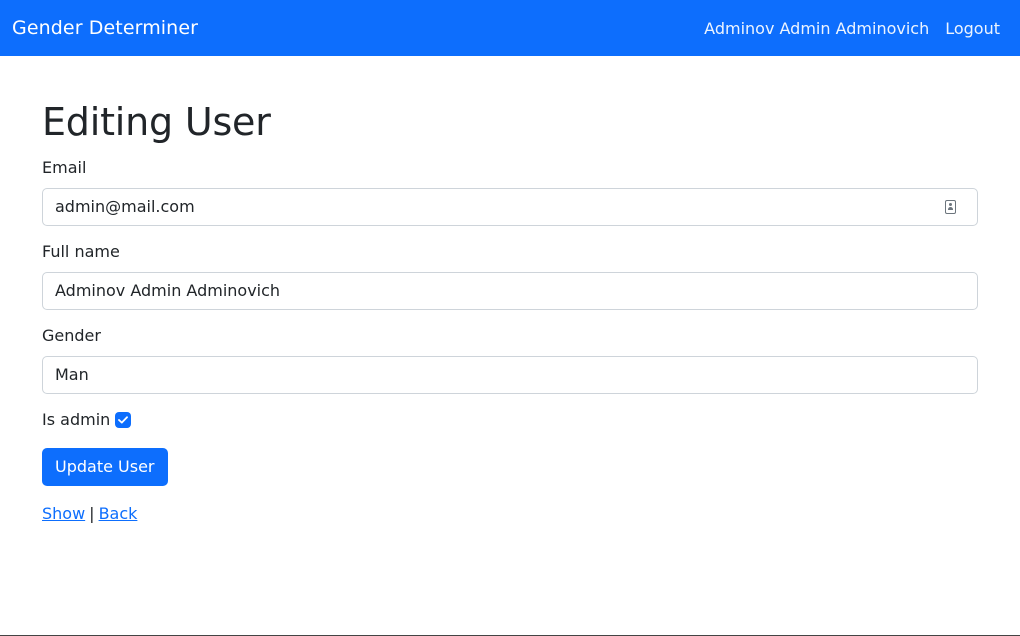  I want to click on show-link: Show, so click(63, 513).